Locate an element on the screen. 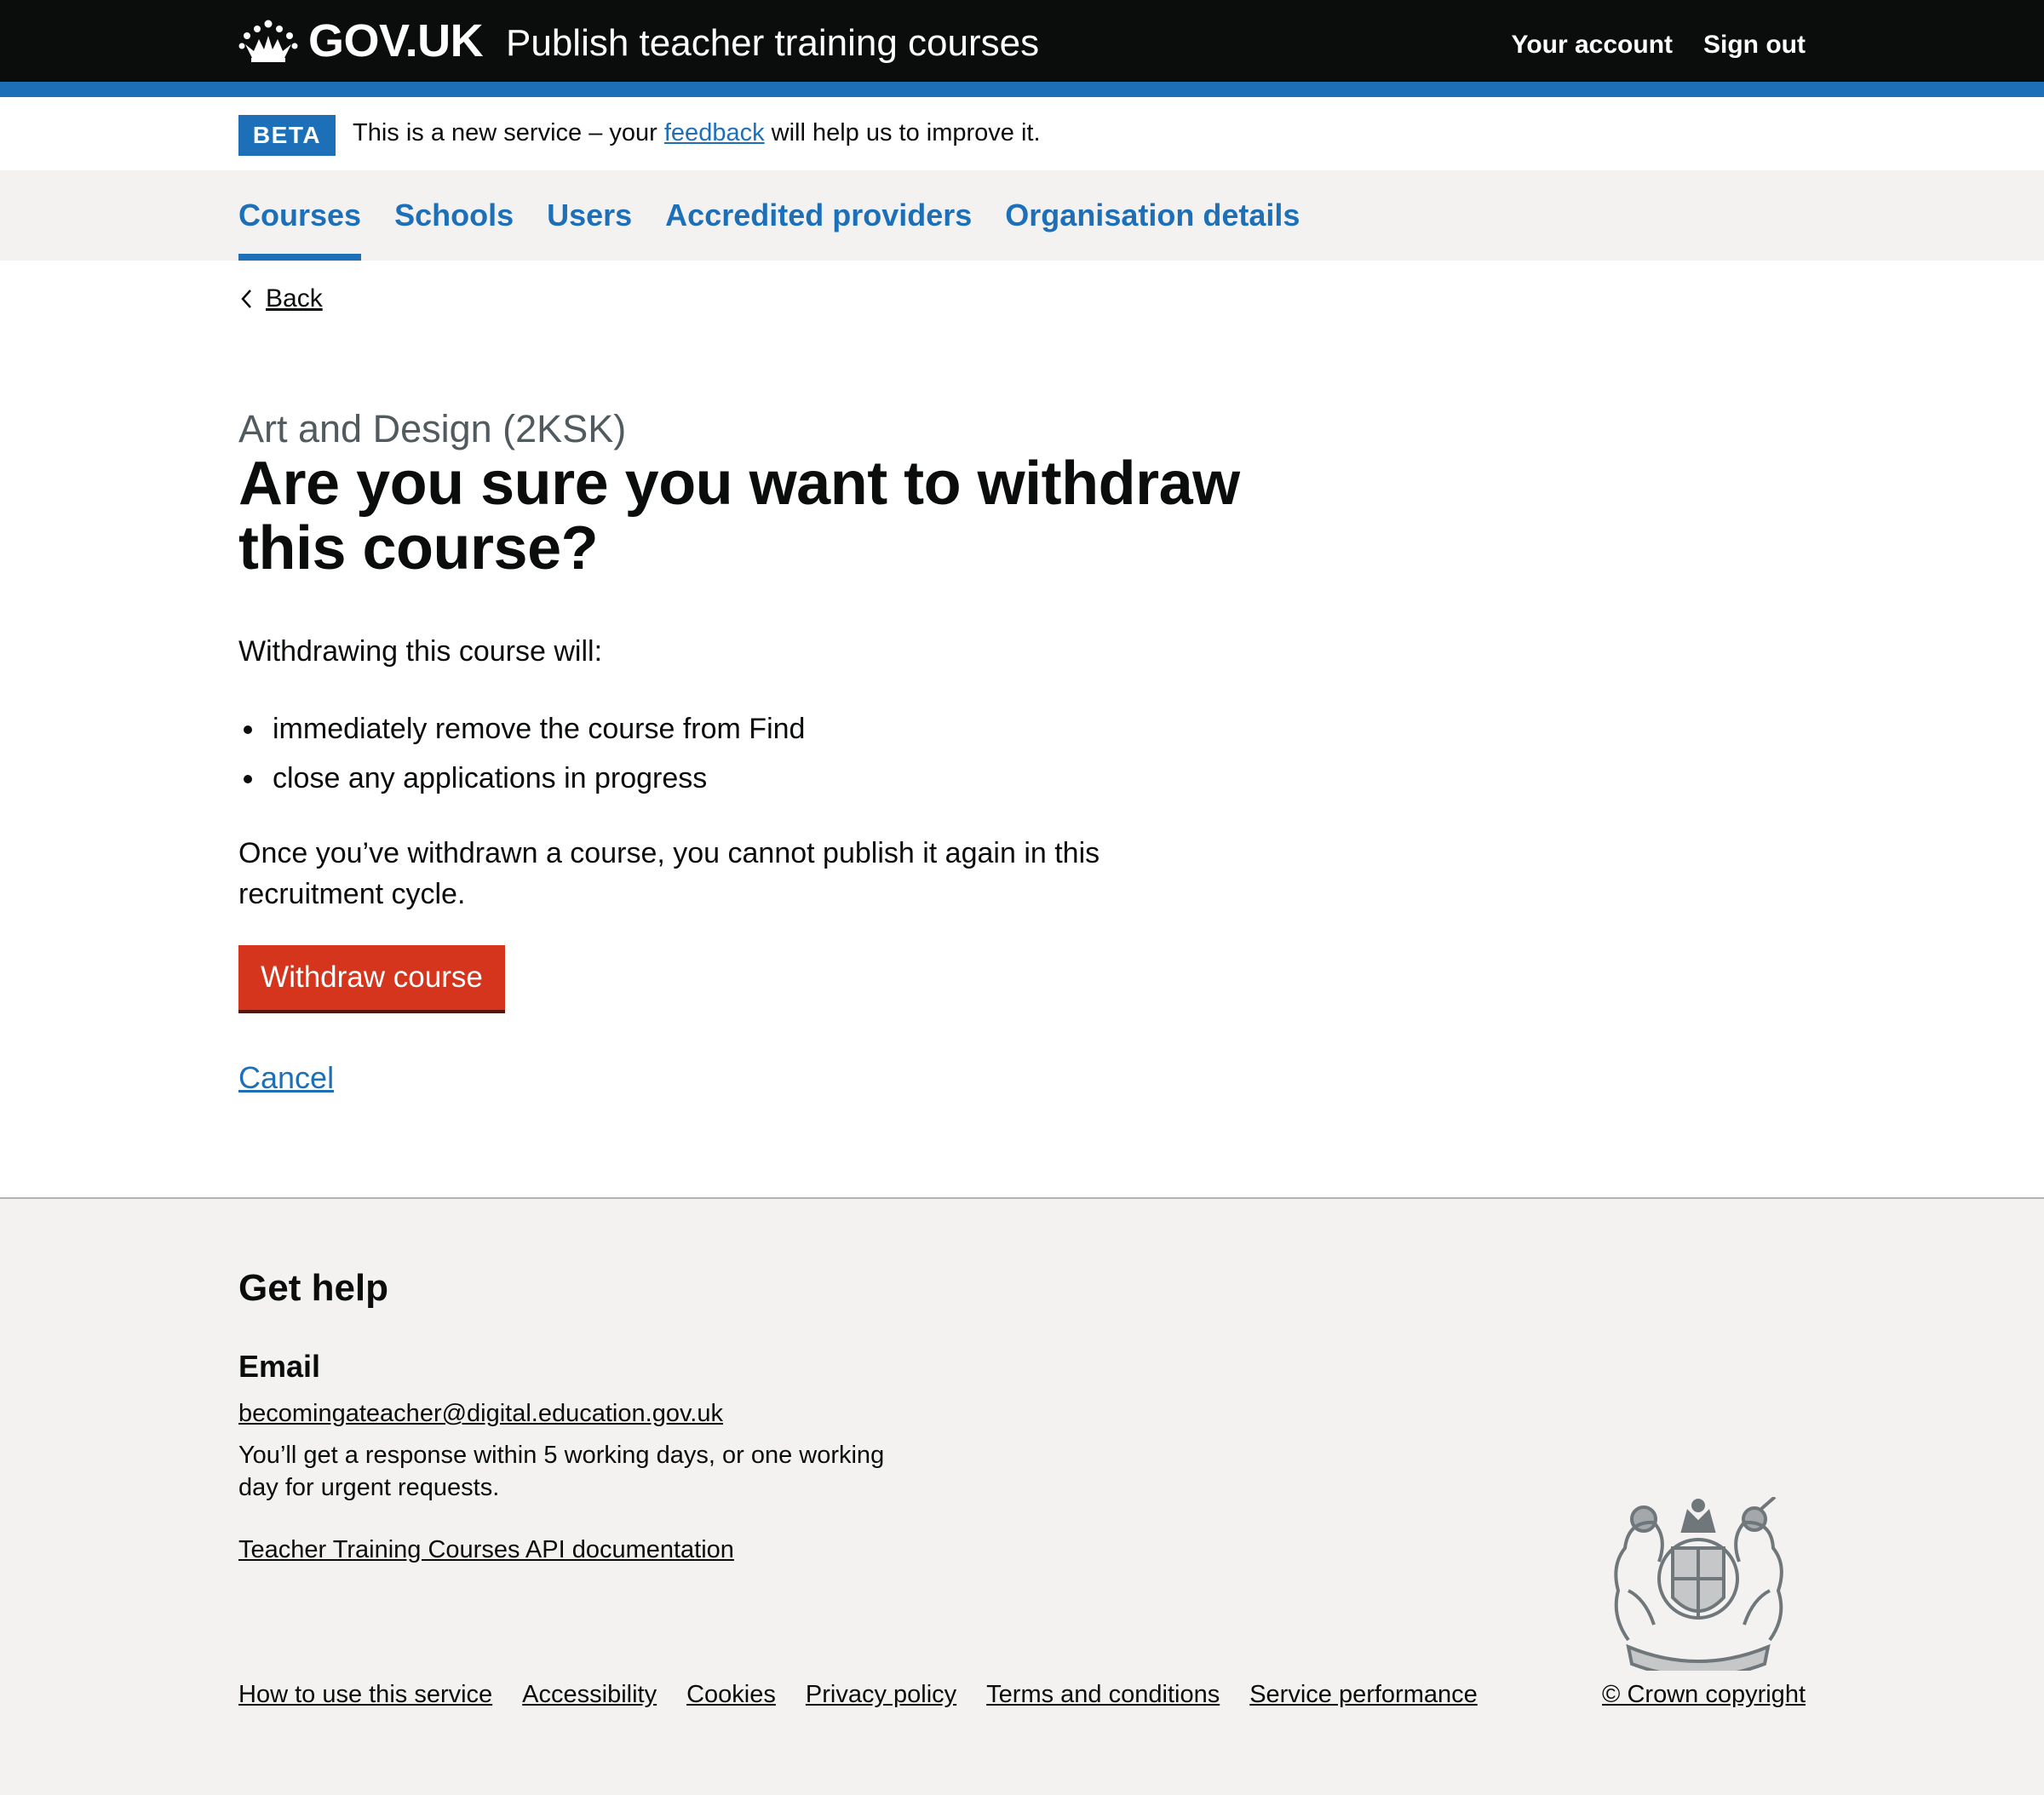 The height and width of the screenshot is (1795, 2044). service-name-link: Publish teacher training courses is located at coordinates (772, 43).